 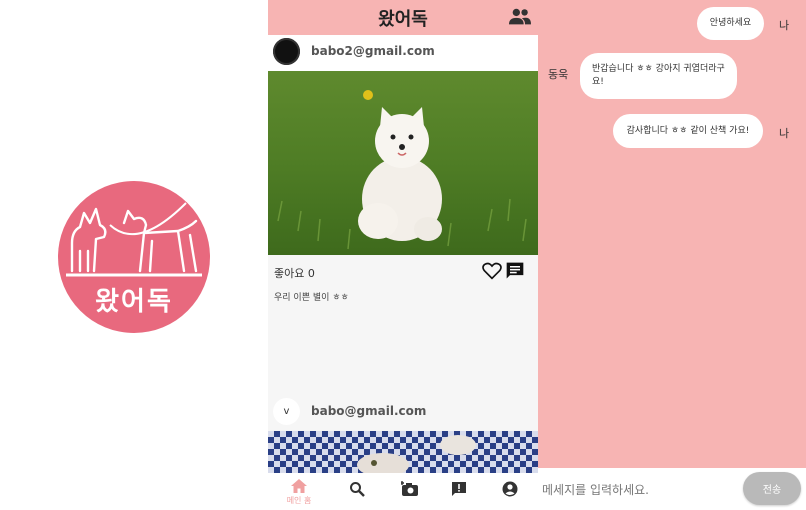 I want to click on avatar, so click(x=286, y=51).